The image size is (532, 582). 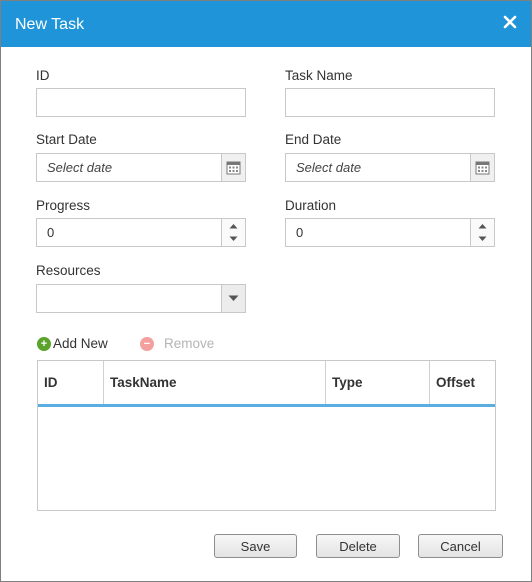 I want to click on end-date-label: End Date, so click(x=313, y=139).